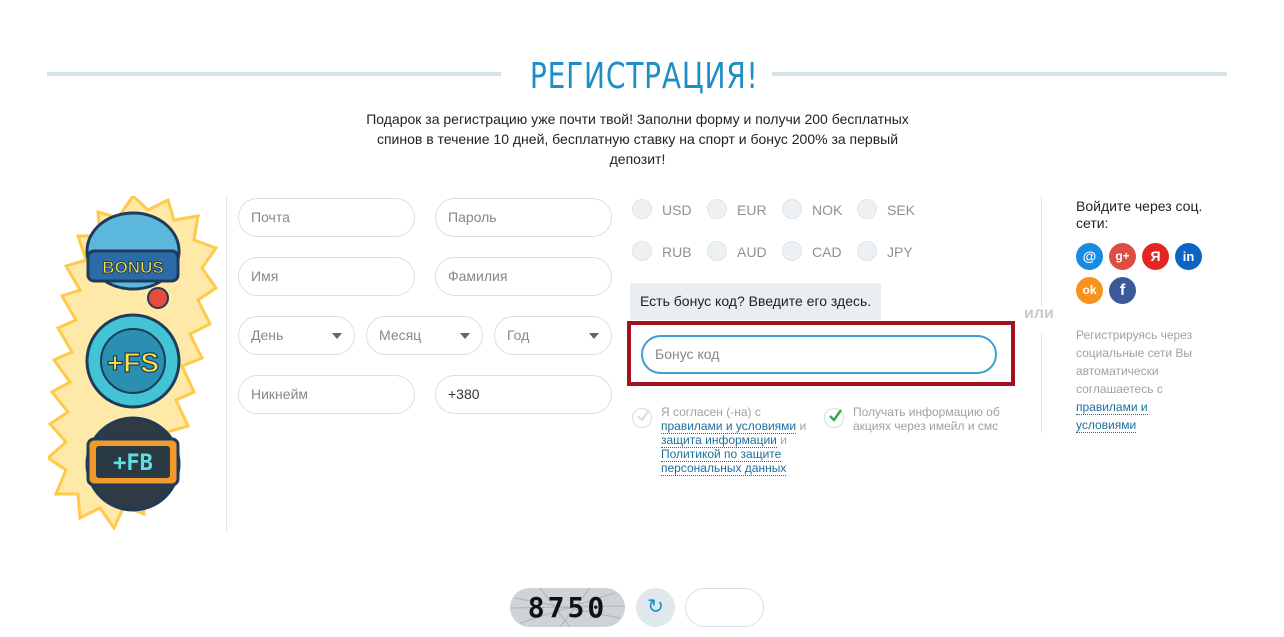 The height and width of the screenshot is (637, 1284). I want to click on header-rule-left, so click(274, 74).